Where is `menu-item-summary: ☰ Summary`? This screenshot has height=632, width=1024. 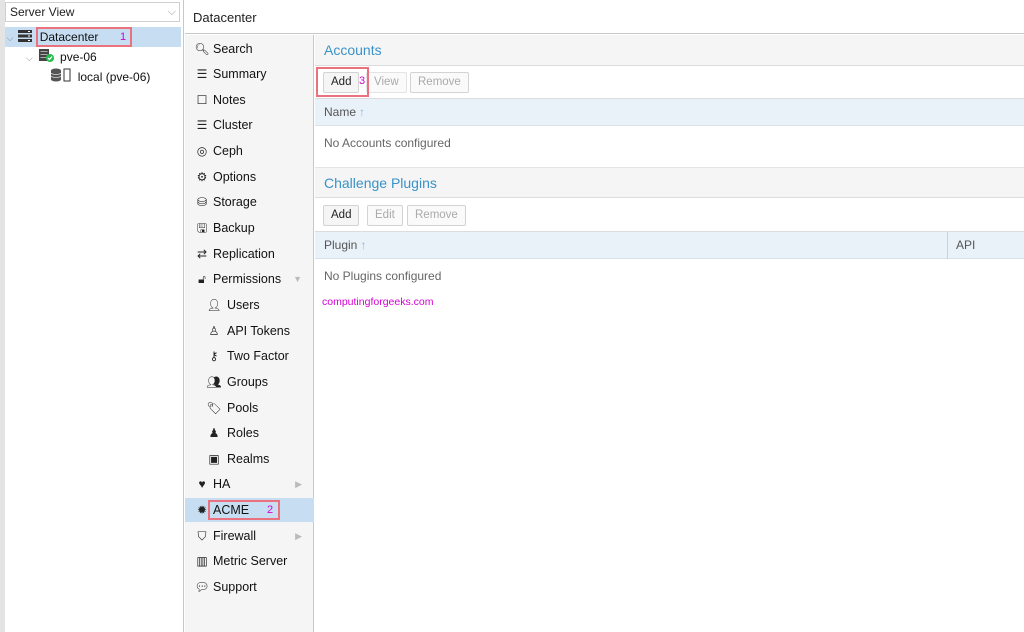 menu-item-summary: ☰ Summary is located at coordinates (249, 74).